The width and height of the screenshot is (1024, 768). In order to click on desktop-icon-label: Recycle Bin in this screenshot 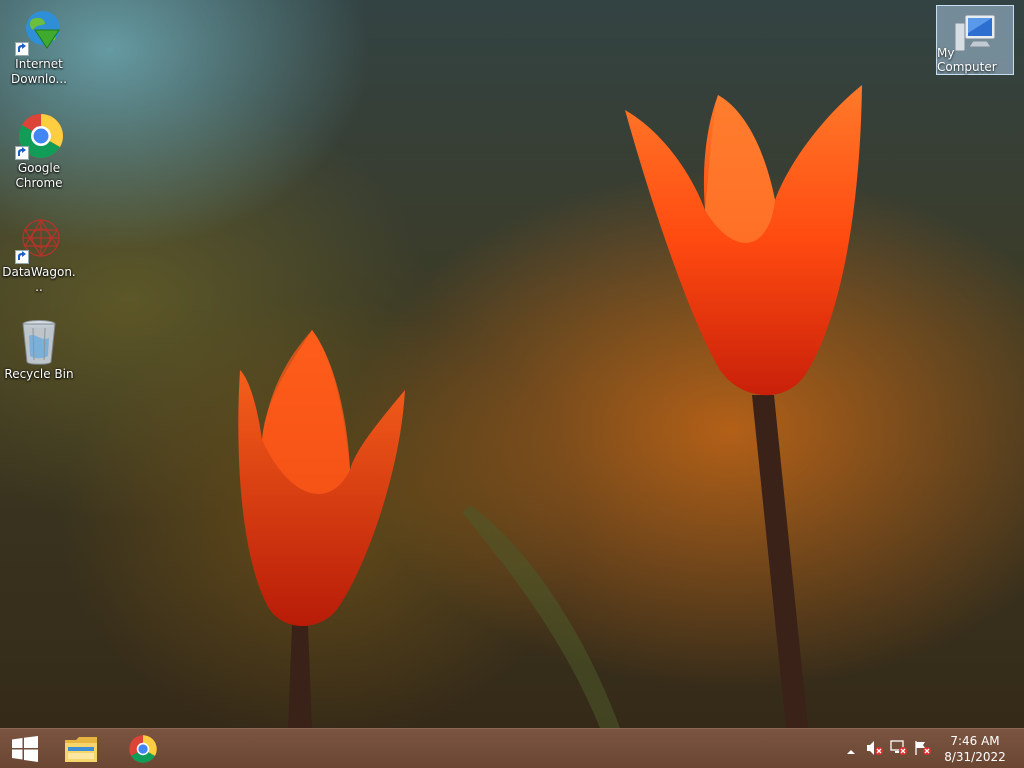, I will do `click(39, 374)`.